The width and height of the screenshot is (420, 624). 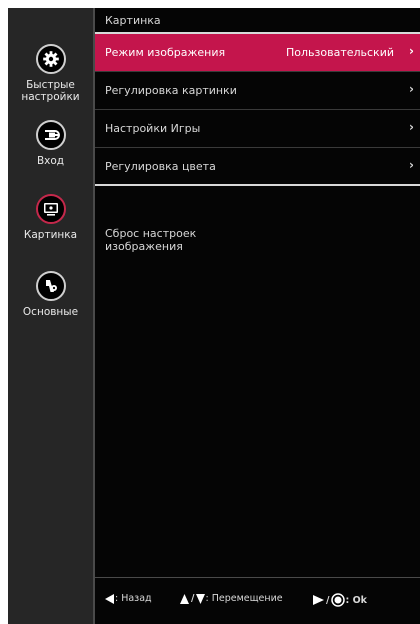 What do you see at coordinates (184, 598) in the screenshot?
I see `arrow-up-icon` at bounding box center [184, 598].